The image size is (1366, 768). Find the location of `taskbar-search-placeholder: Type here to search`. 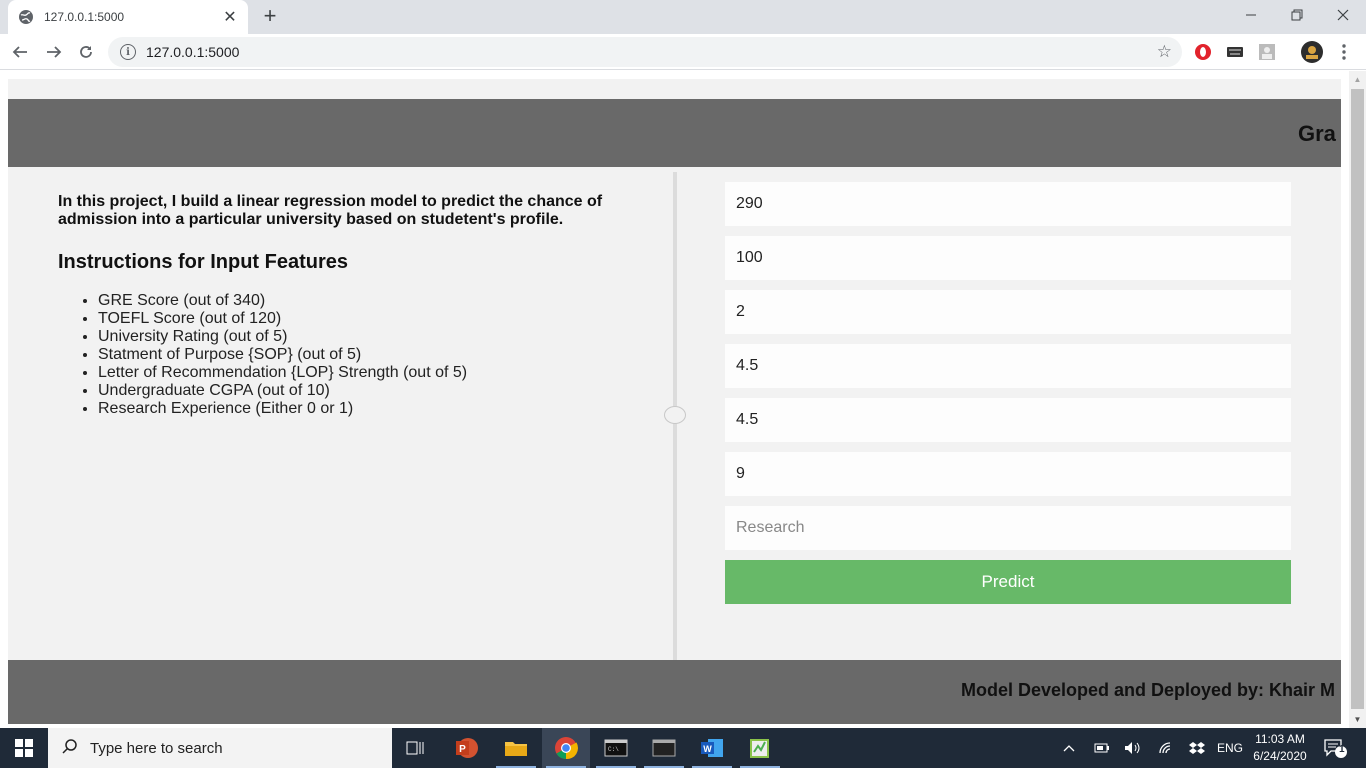

taskbar-search-placeholder: Type here to search is located at coordinates (156, 748).